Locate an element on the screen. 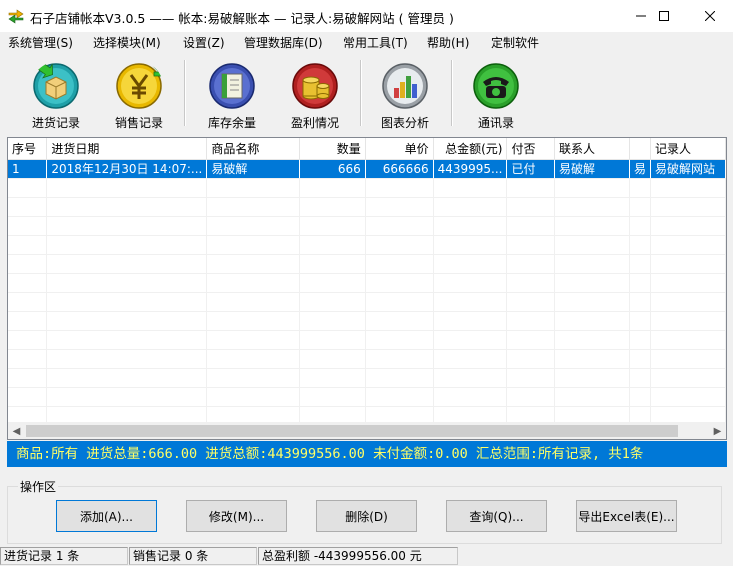 The width and height of the screenshot is (733, 566). menu-tools: 常用工具(T) is located at coordinates (375, 42).